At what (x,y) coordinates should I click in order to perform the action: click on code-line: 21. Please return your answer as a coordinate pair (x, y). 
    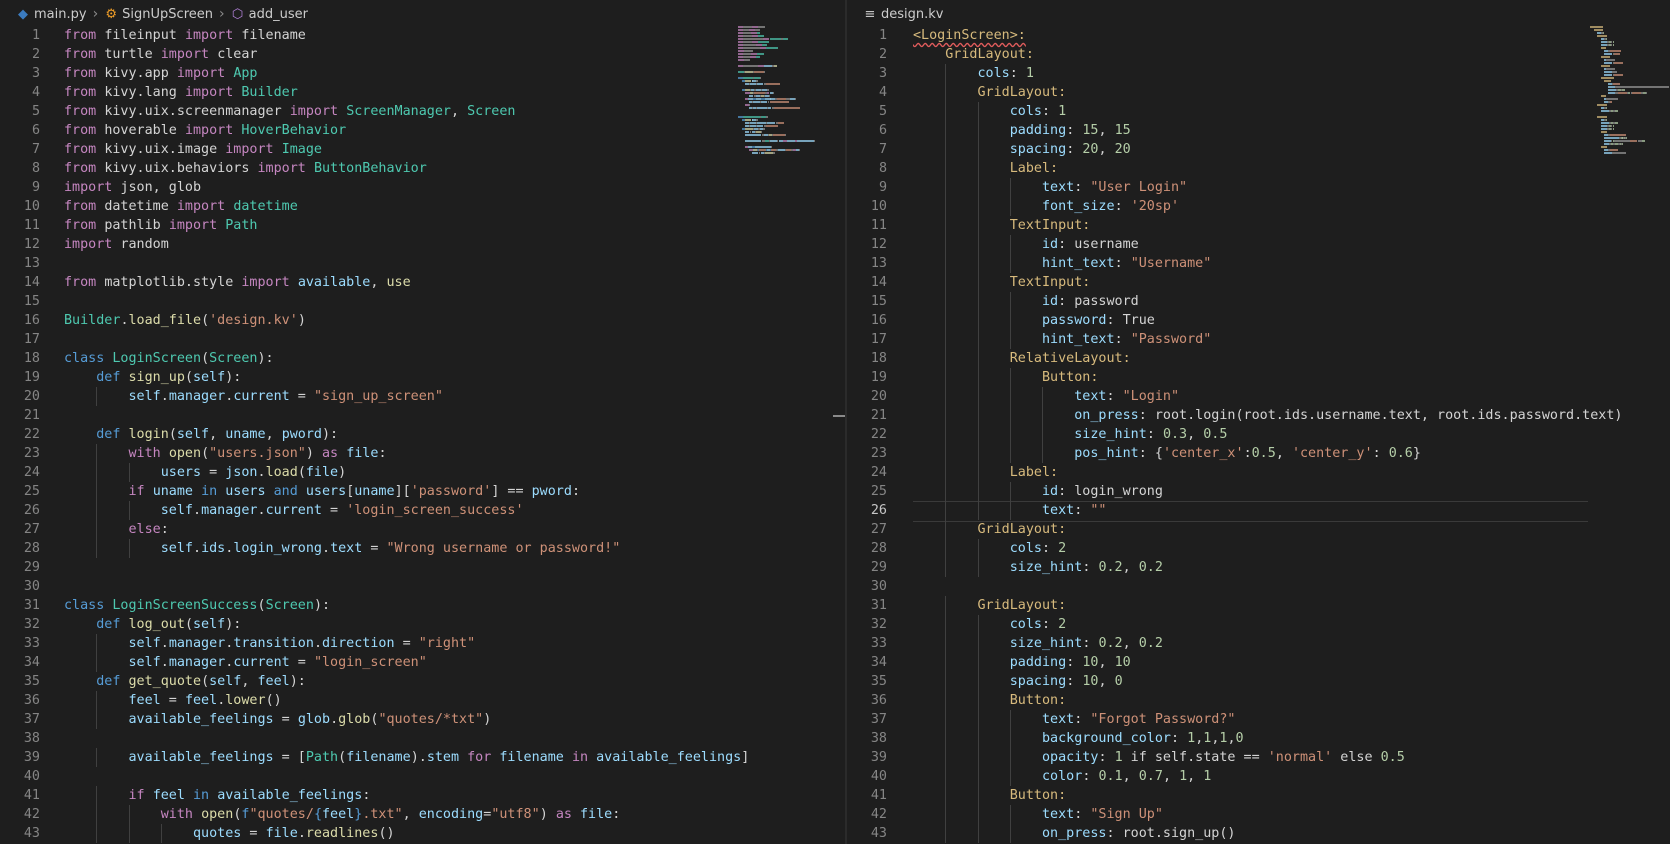
    Looking at the image, I should click on (422, 415).